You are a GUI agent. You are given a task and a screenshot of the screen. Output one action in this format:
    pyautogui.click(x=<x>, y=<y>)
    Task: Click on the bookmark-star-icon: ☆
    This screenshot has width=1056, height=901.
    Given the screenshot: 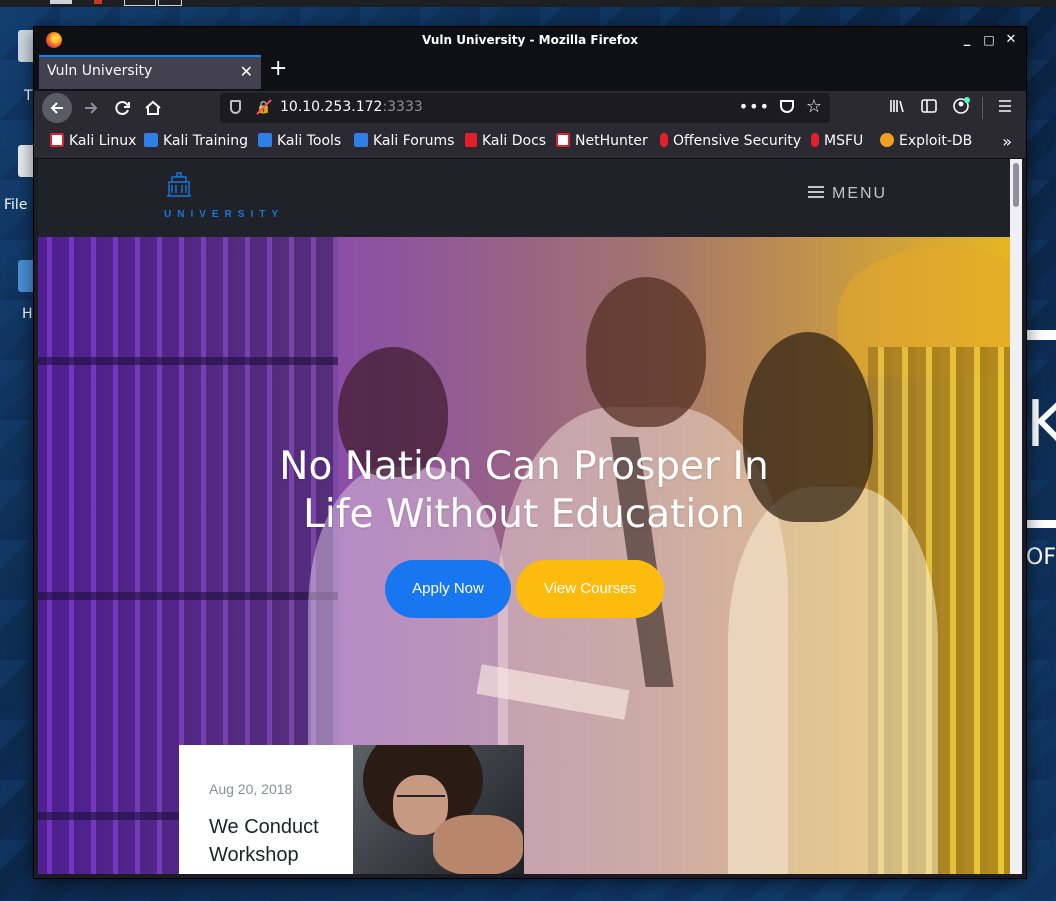 What is the action you would take?
    pyautogui.click(x=814, y=106)
    